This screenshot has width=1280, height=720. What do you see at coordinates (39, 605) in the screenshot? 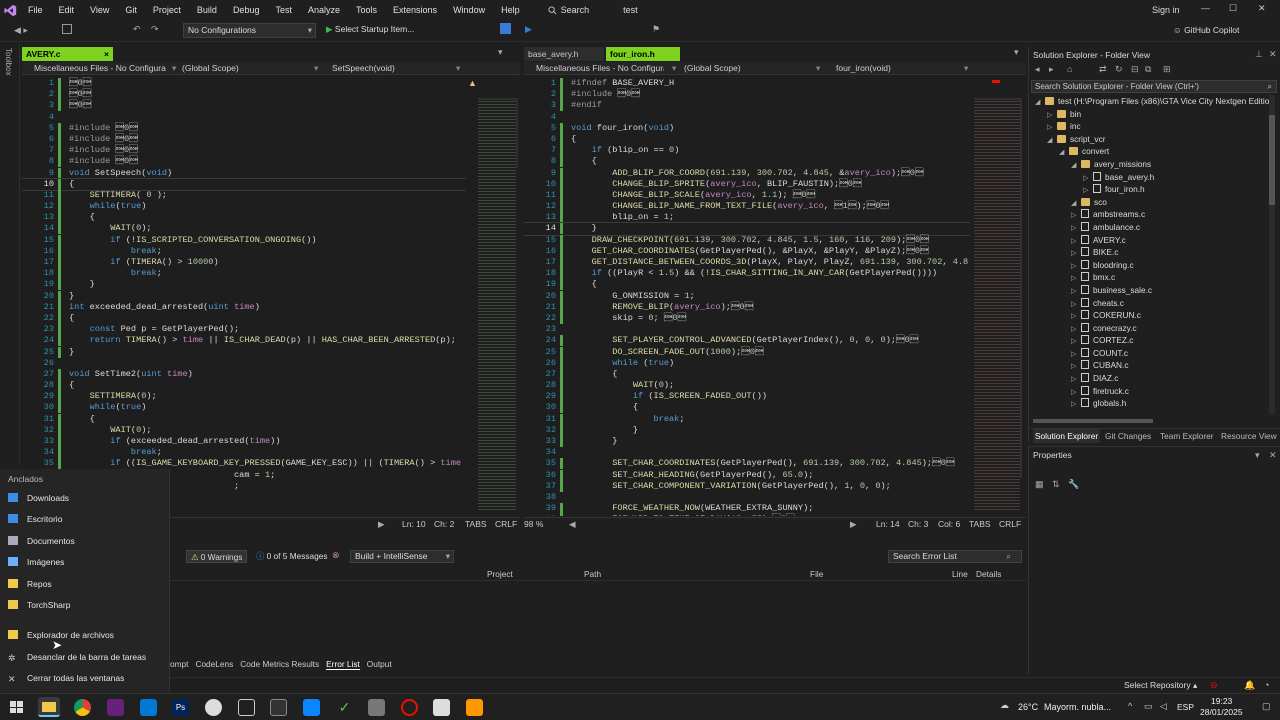
I see `jumplist-pinned-item: TorchSharp` at bounding box center [39, 605].